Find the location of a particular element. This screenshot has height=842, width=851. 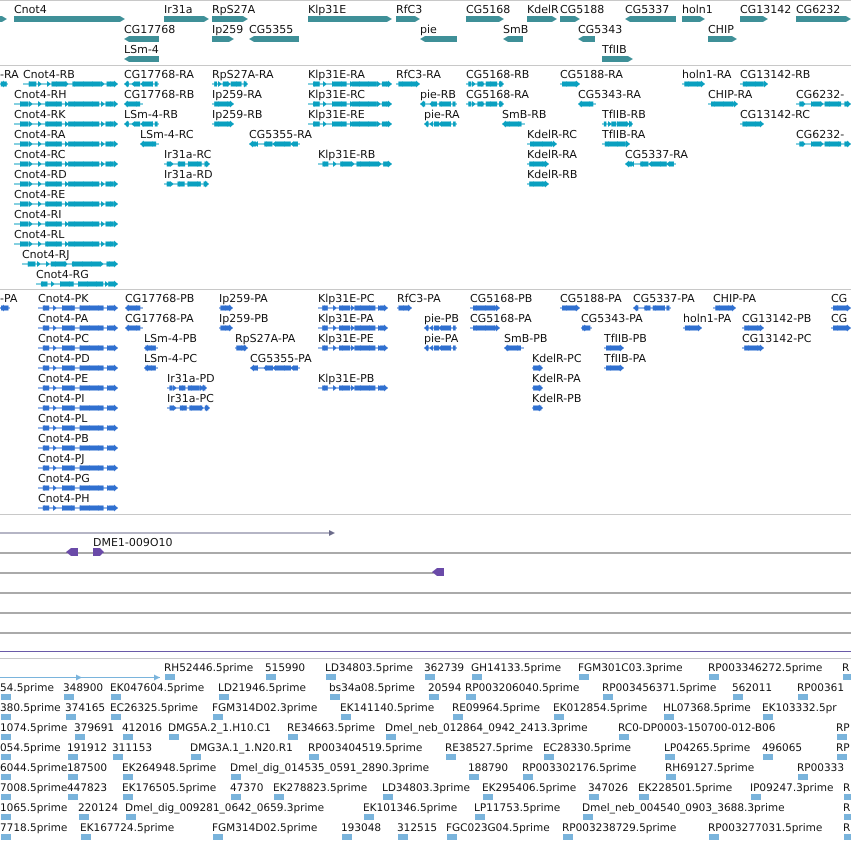

feature-label: Cnot4-PE is located at coordinates (63, 379).